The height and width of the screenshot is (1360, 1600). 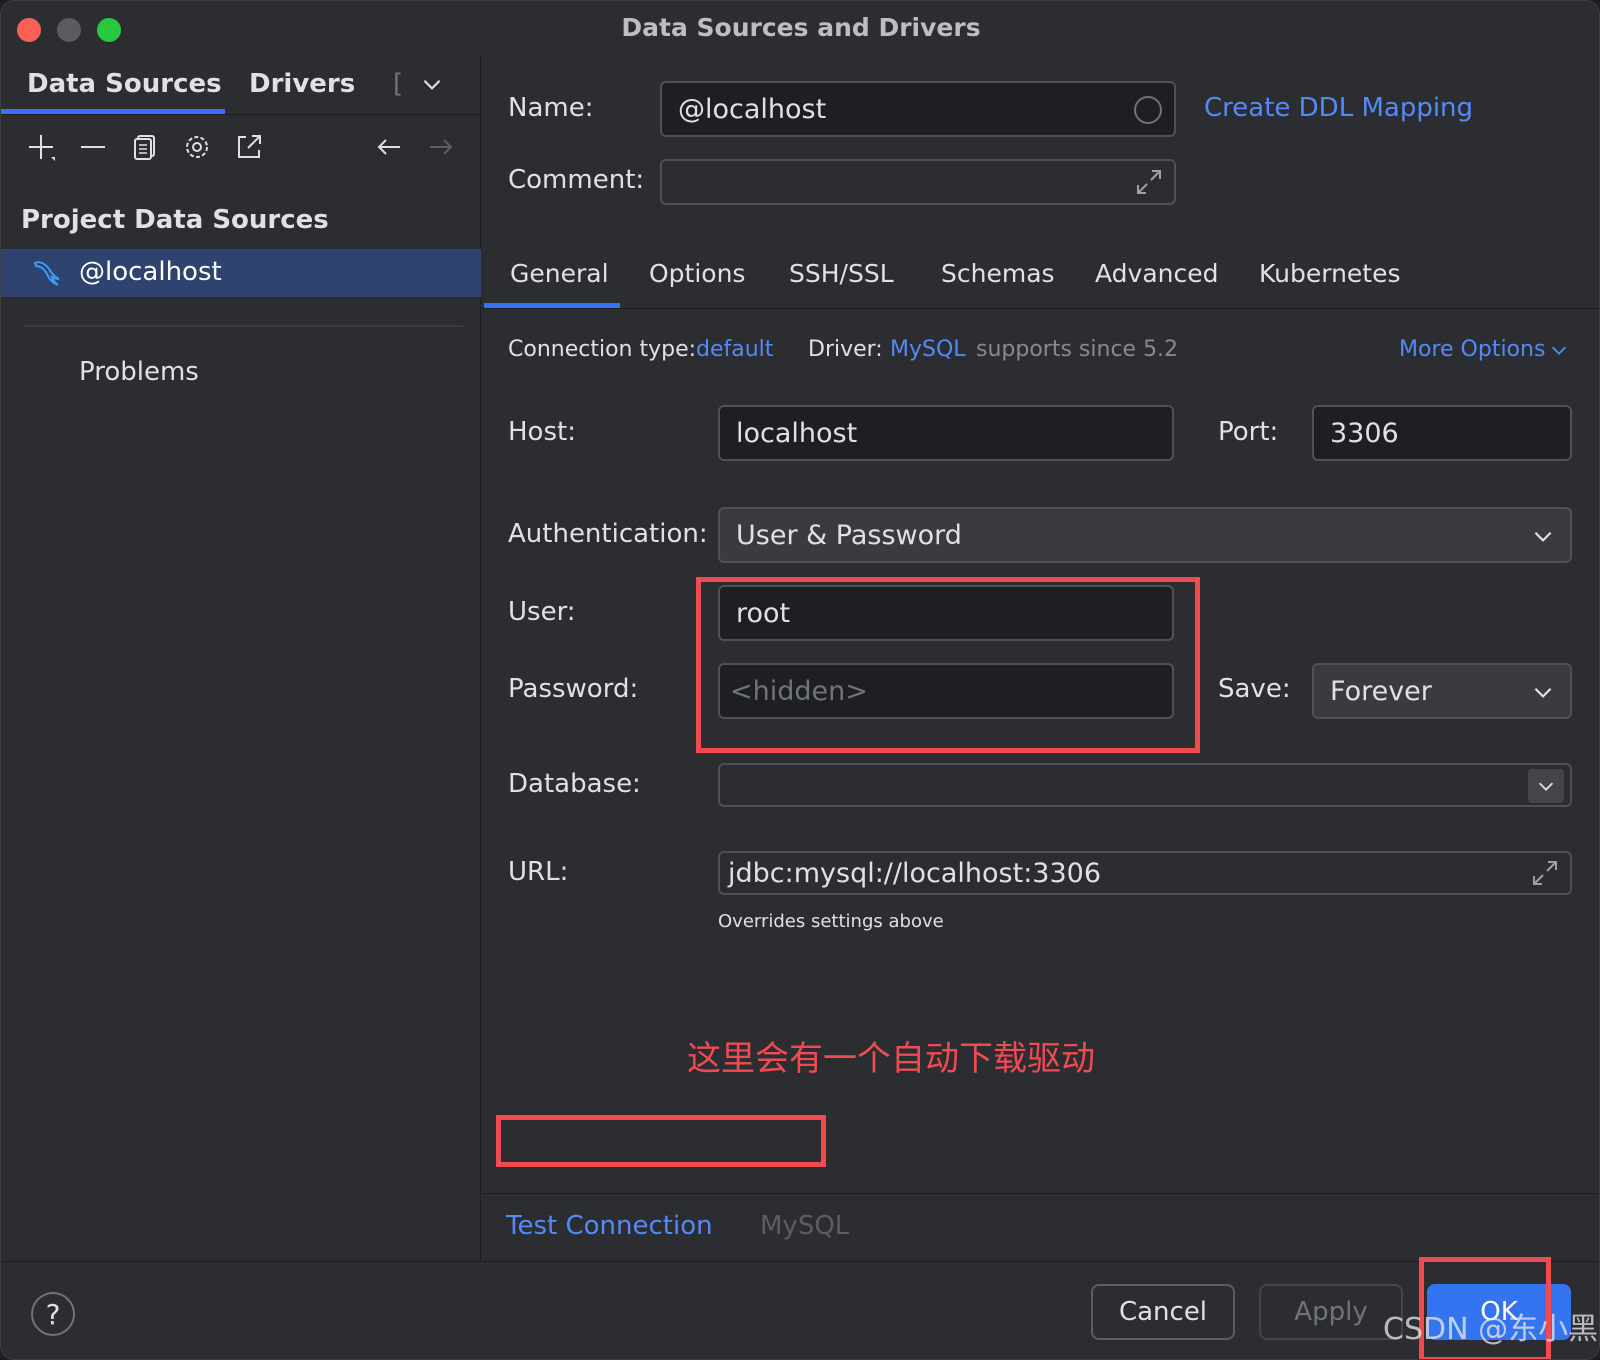 I want to click on color-indicator-icon, so click(x=1148, y=110).